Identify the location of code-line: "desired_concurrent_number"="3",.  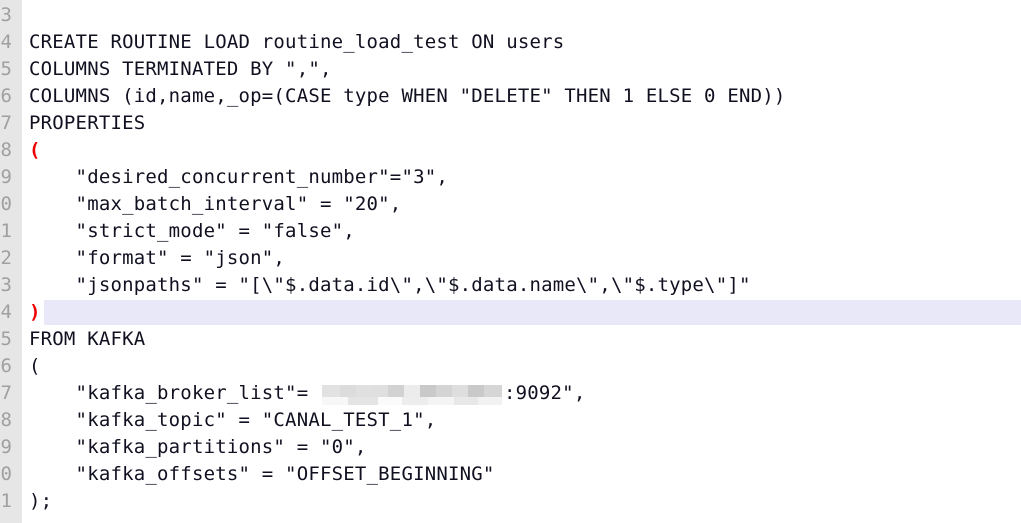
(521, 177).